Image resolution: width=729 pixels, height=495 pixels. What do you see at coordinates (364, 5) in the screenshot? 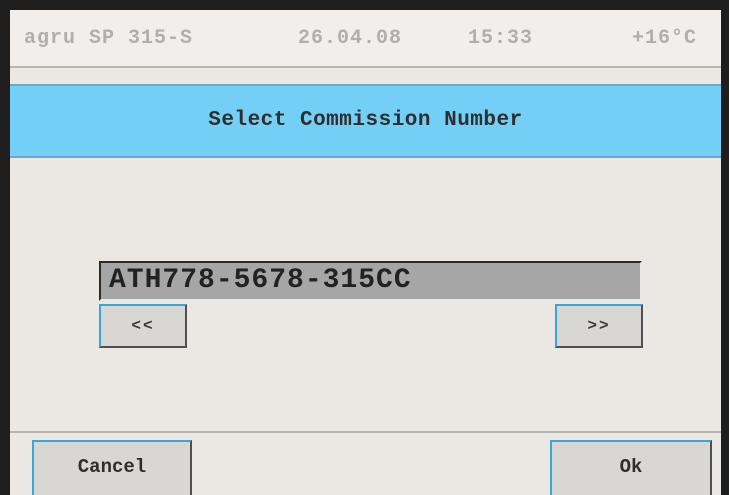
I see `bezel-top` at bounding box center [364, 5].